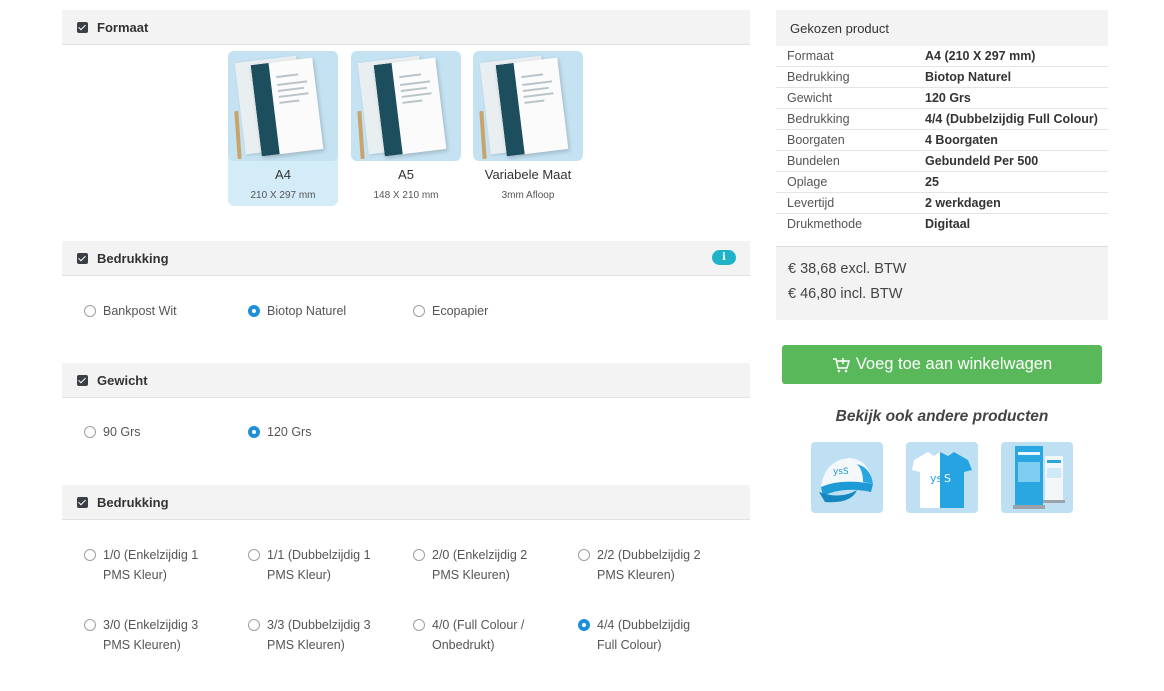 The image size is (1164, 691). I want to click on product-link-rollup, so click(1037, 477).